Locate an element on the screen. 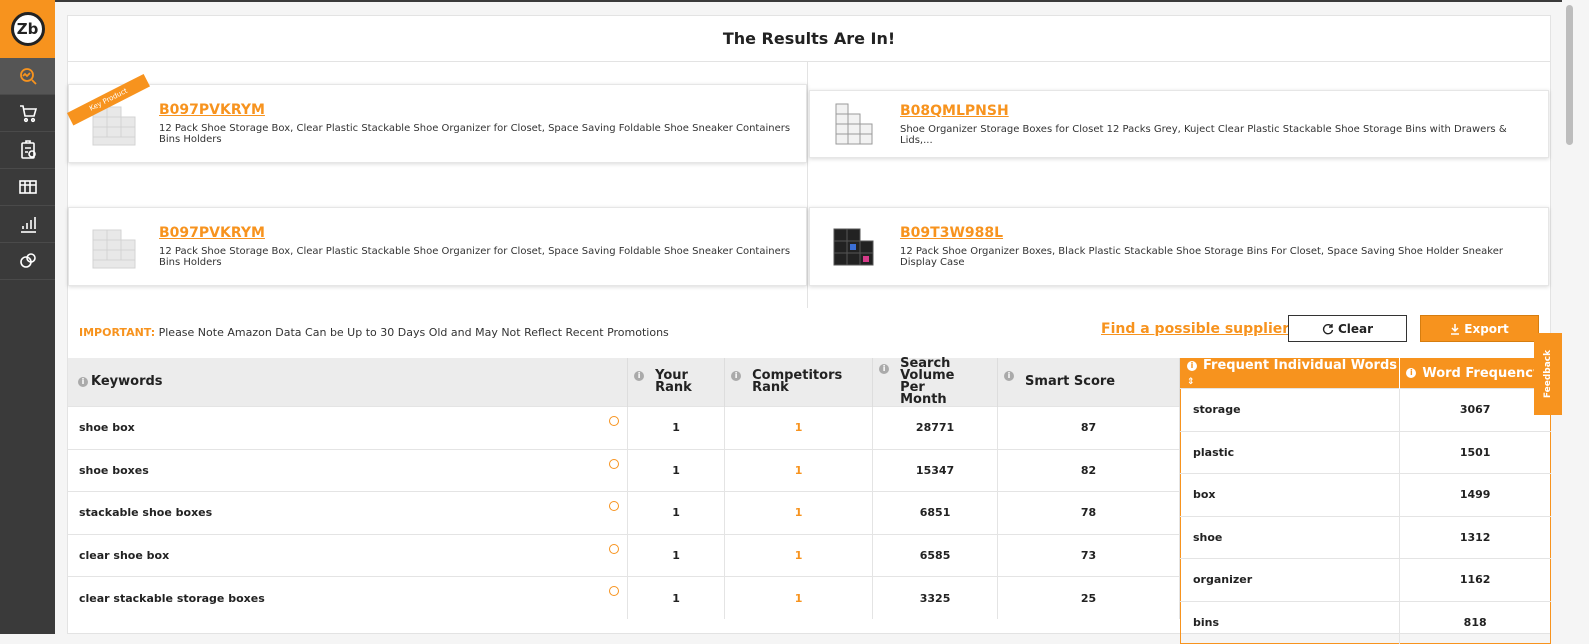  header-word-frequency: i Word Frequency is located at coordinates (1475, 373).